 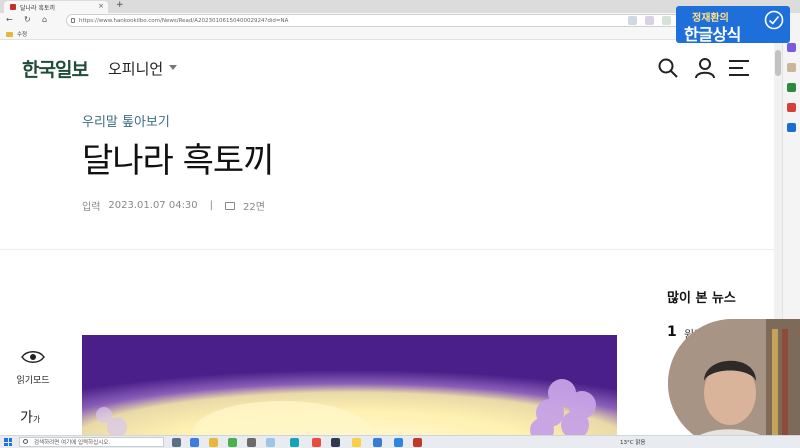 What do you see at coordinates (739, 68) in the screenshot?
I see `menu-icon` at bounding box center [739, 68].